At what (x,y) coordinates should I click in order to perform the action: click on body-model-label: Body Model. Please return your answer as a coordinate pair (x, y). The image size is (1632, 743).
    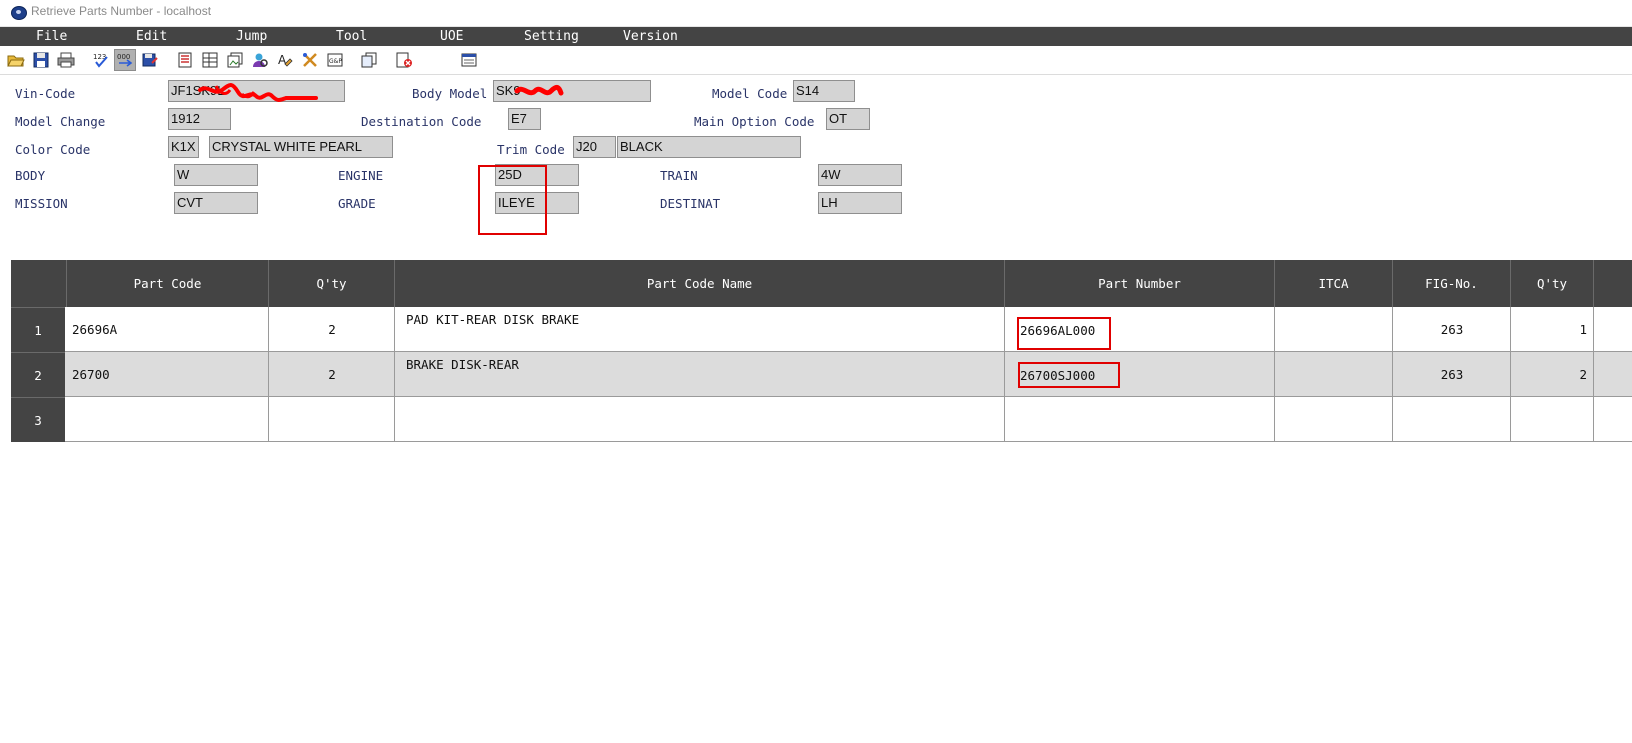
    Looking at the image, I should click on (450, 93).